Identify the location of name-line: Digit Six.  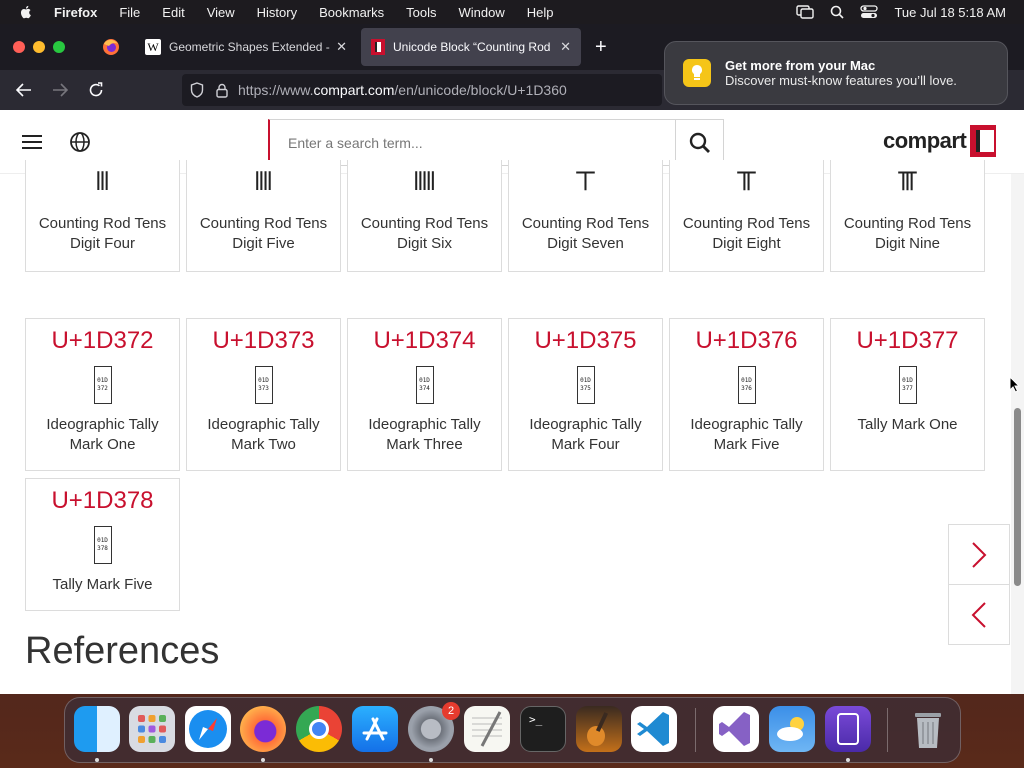
(424, 243).